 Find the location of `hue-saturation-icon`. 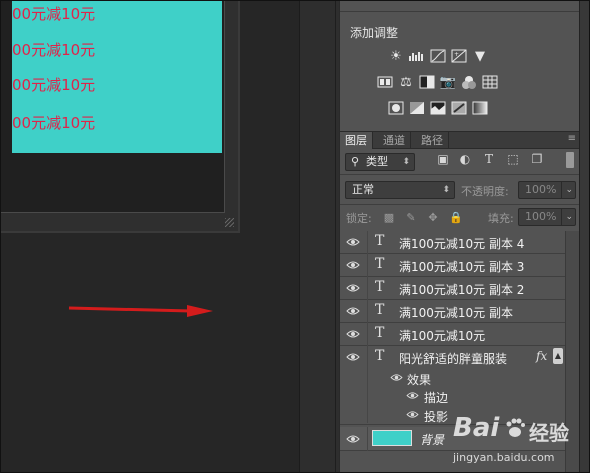

hue-saturation-icon is located at coordinates (385, 82).